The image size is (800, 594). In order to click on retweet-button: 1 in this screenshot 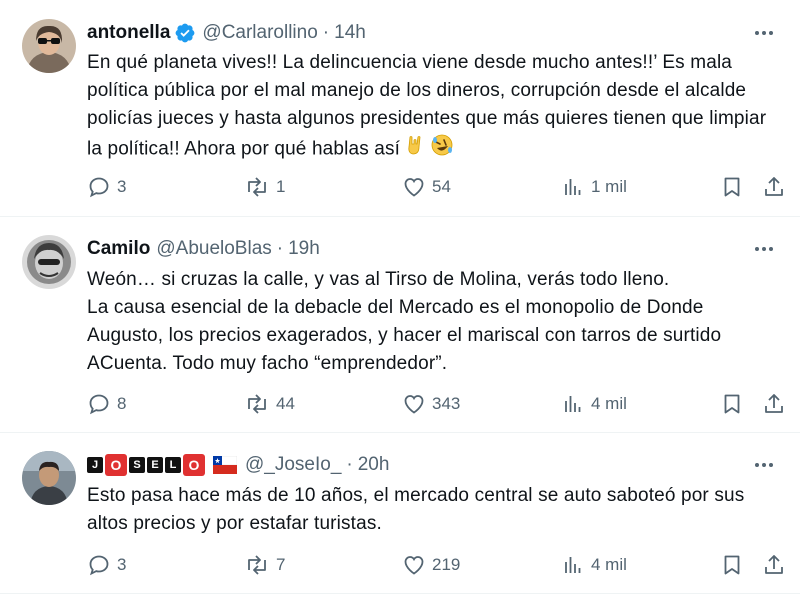, I will do `click(264, 187)`.